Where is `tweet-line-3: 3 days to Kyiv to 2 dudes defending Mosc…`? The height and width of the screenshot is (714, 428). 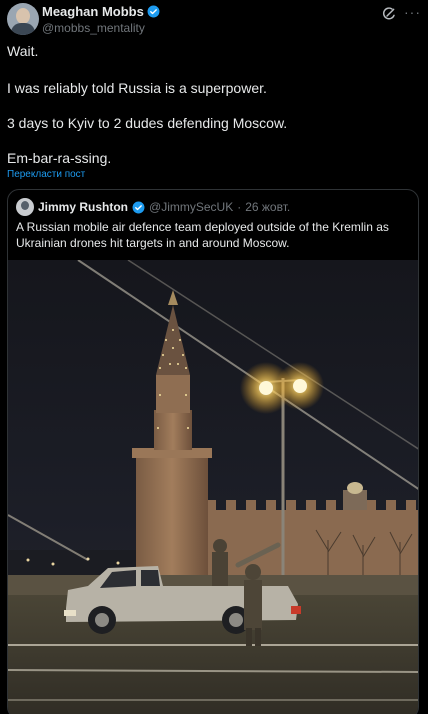
tweet-line-3: 3 days to Kyiv to 2 dudes defending Mosc… is located at coordinates (147, 123).